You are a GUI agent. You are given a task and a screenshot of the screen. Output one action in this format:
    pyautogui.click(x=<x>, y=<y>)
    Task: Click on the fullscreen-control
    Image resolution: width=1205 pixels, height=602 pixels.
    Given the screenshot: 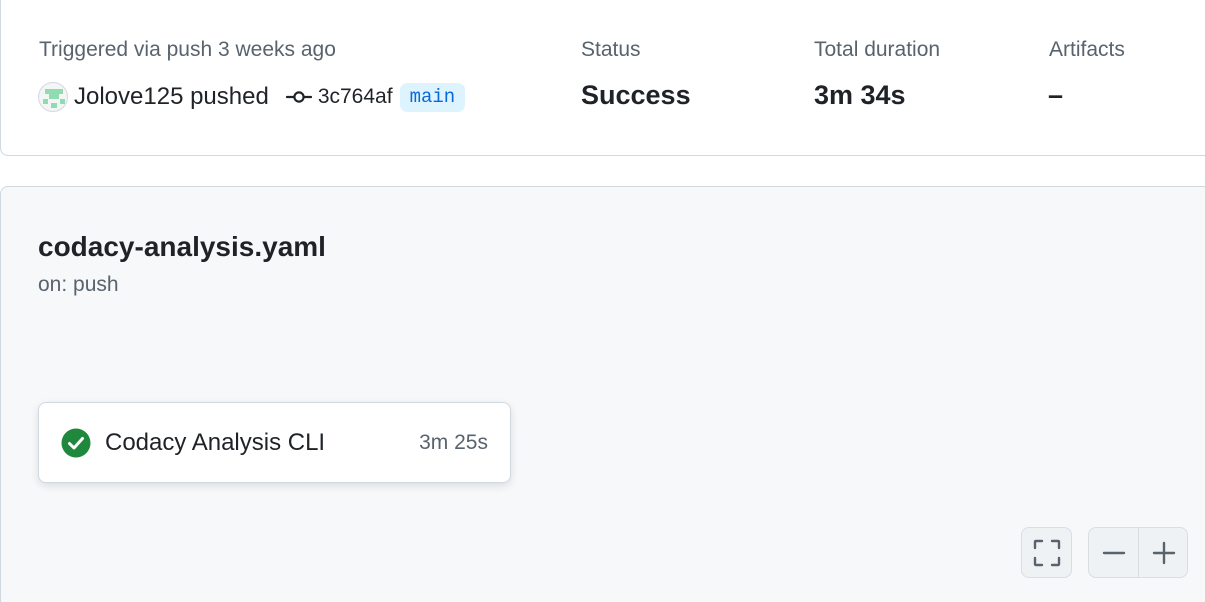 What is the action you would take?
    pyautogui.click(x=1046, y=552)
    